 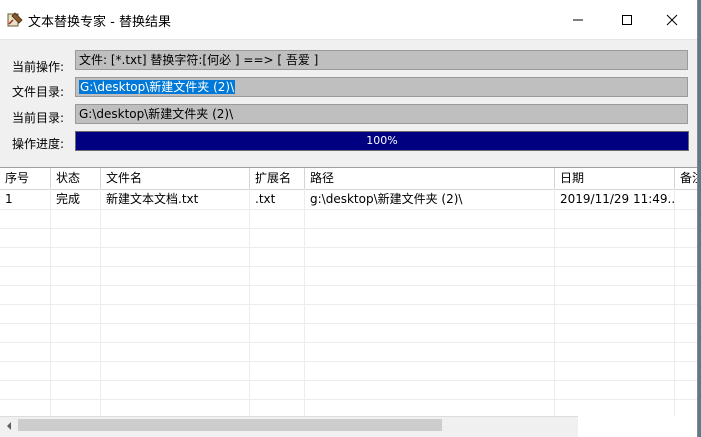 I want to click on cell-filename: 新建文本文档.txt, so click(x=152, y=199).